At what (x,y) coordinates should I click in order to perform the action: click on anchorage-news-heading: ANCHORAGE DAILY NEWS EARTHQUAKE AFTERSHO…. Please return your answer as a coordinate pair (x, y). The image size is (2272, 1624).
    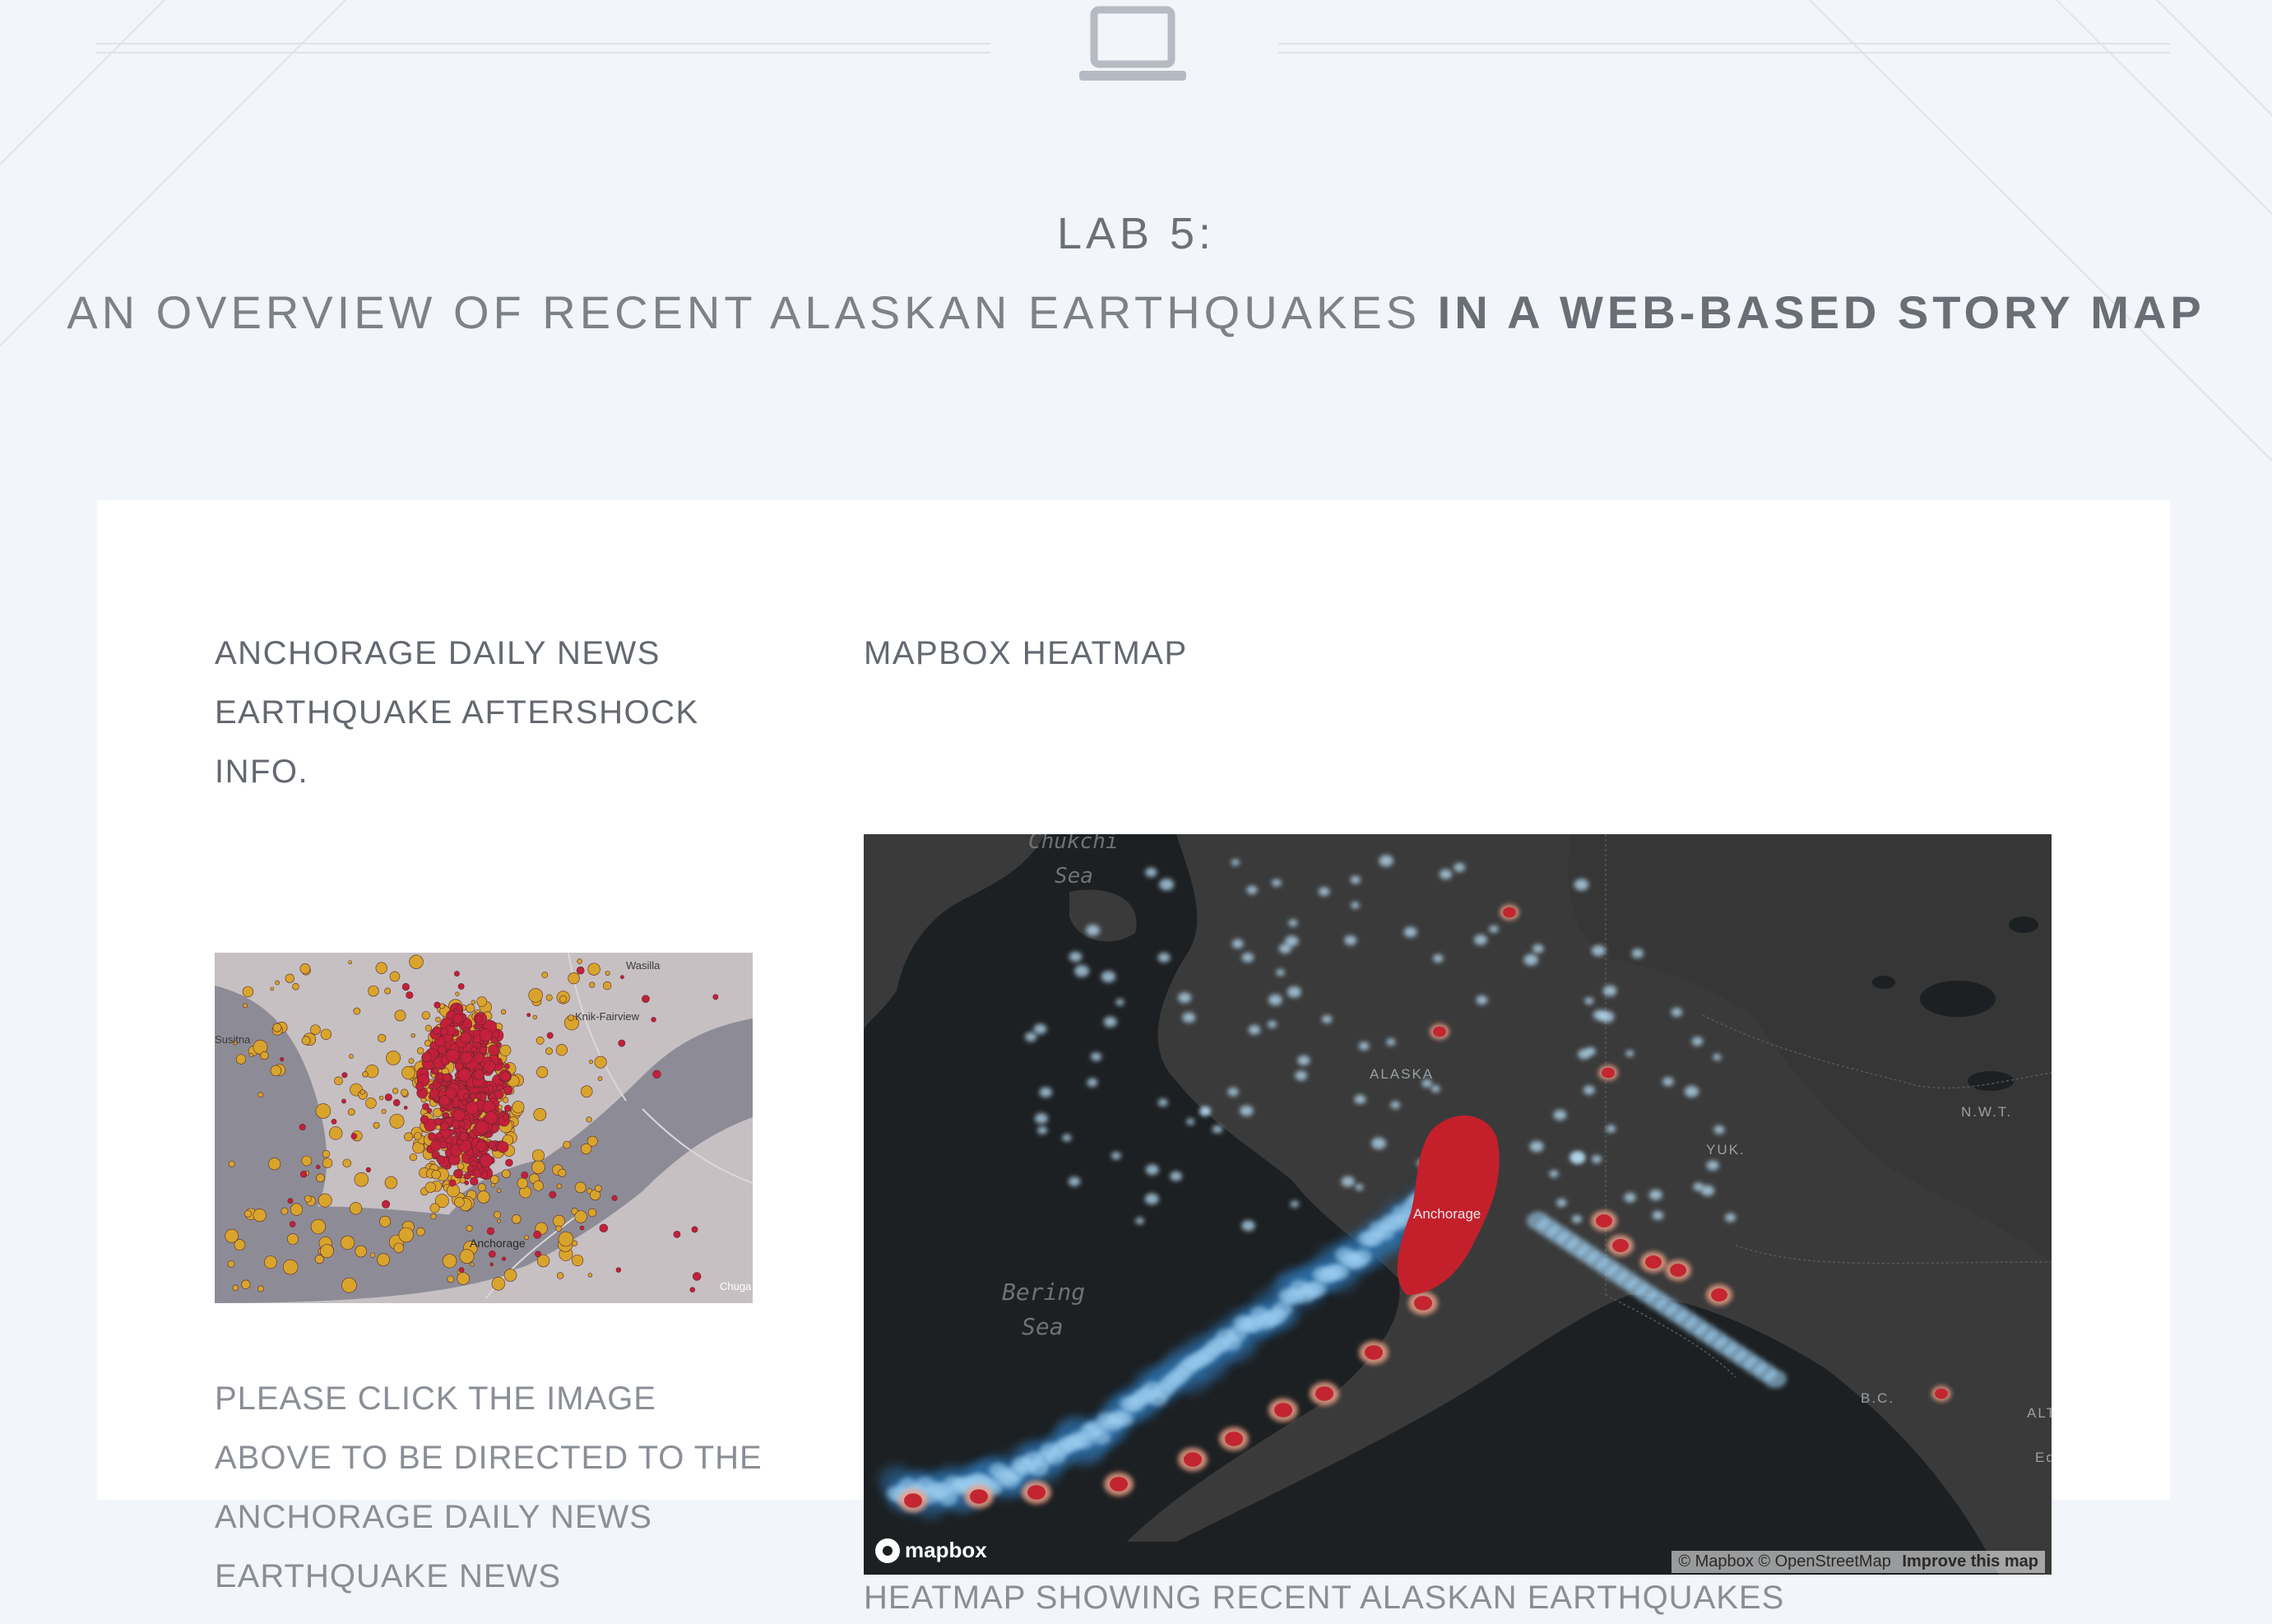
    Looking at the image, I should click on (494, 712).